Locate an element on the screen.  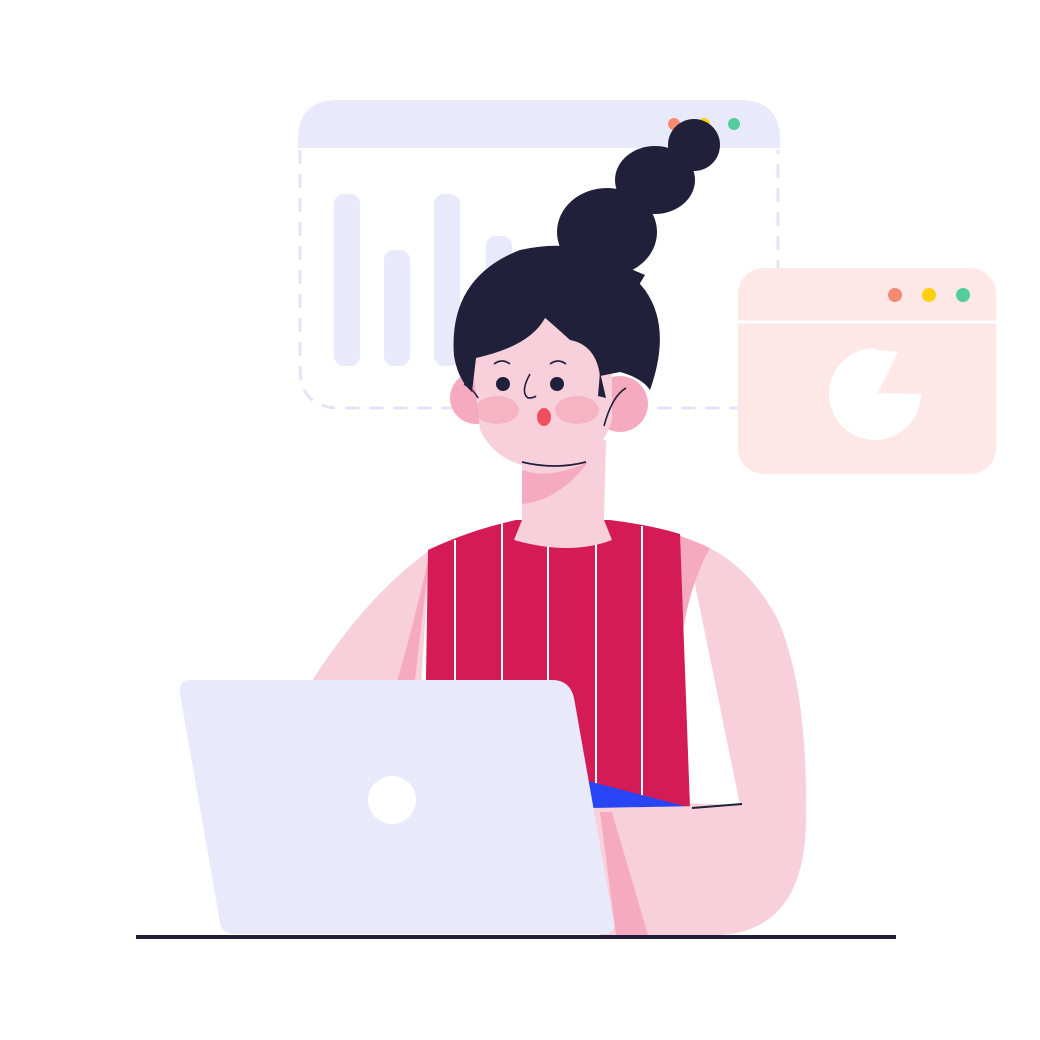
right-cheek-blush is located at coordinates (577, 410).